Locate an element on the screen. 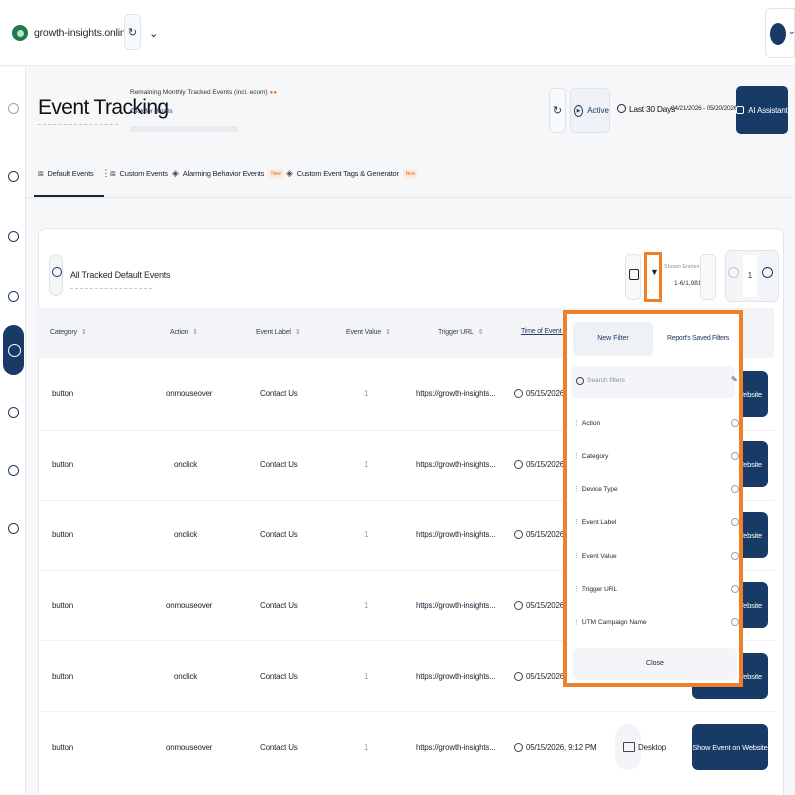  close-button: Close is located at coordinates (655, 664).